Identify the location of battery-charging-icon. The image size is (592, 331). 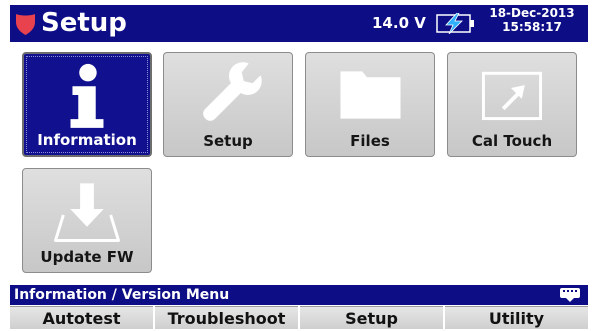
(455, 23).